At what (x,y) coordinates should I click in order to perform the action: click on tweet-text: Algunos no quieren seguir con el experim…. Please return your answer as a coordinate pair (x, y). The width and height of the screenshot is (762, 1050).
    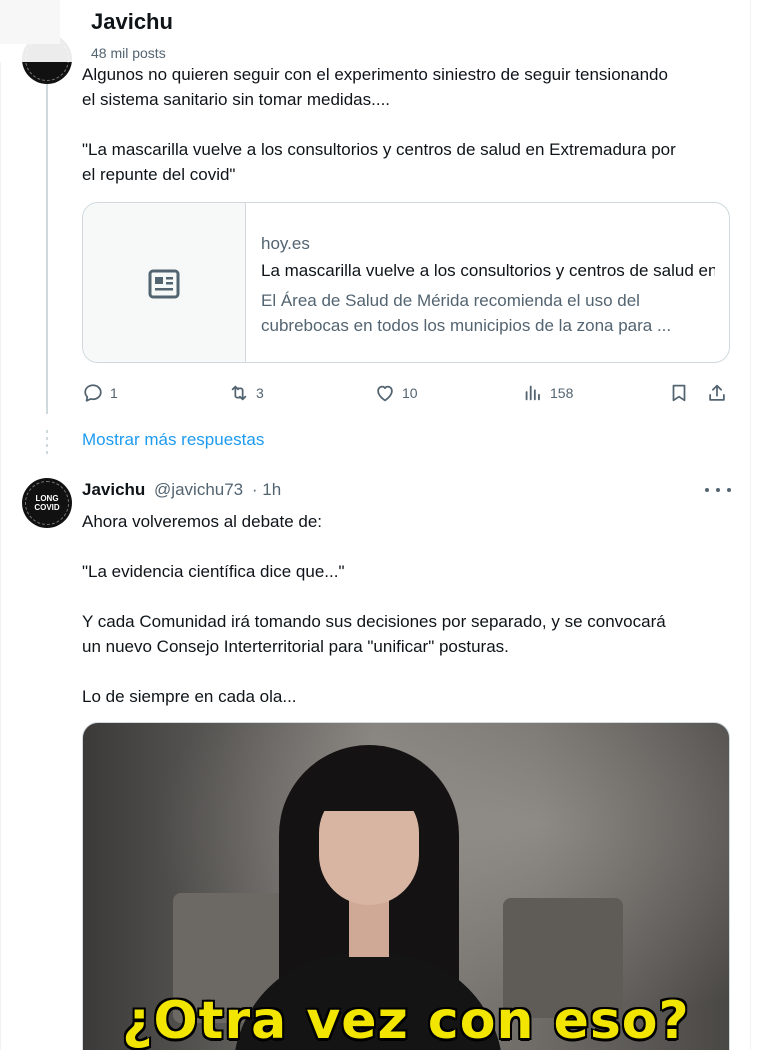
    Looking at the image, I should click on (379, 124).